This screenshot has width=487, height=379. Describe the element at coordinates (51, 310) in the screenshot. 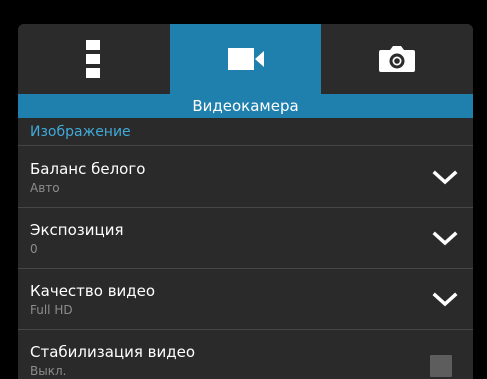

I see `setting-value: Full HD` at that location.